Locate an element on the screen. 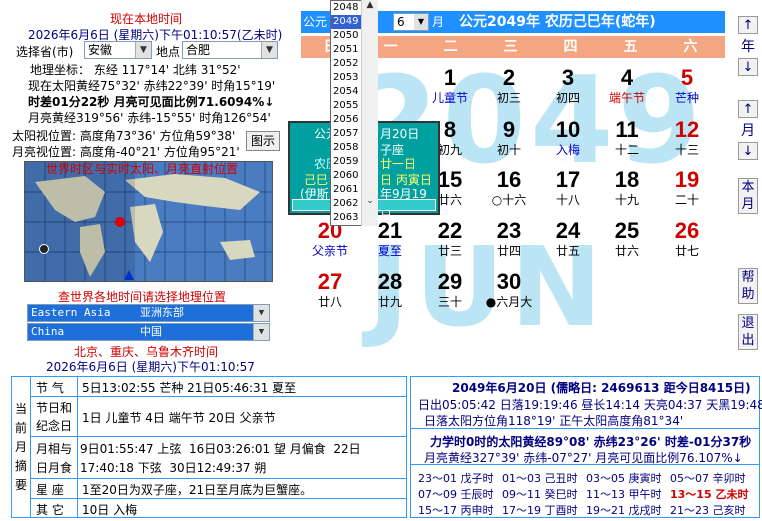  row-label-moon-phase: 月相与 日月食 is located at coordinates (54, 458).